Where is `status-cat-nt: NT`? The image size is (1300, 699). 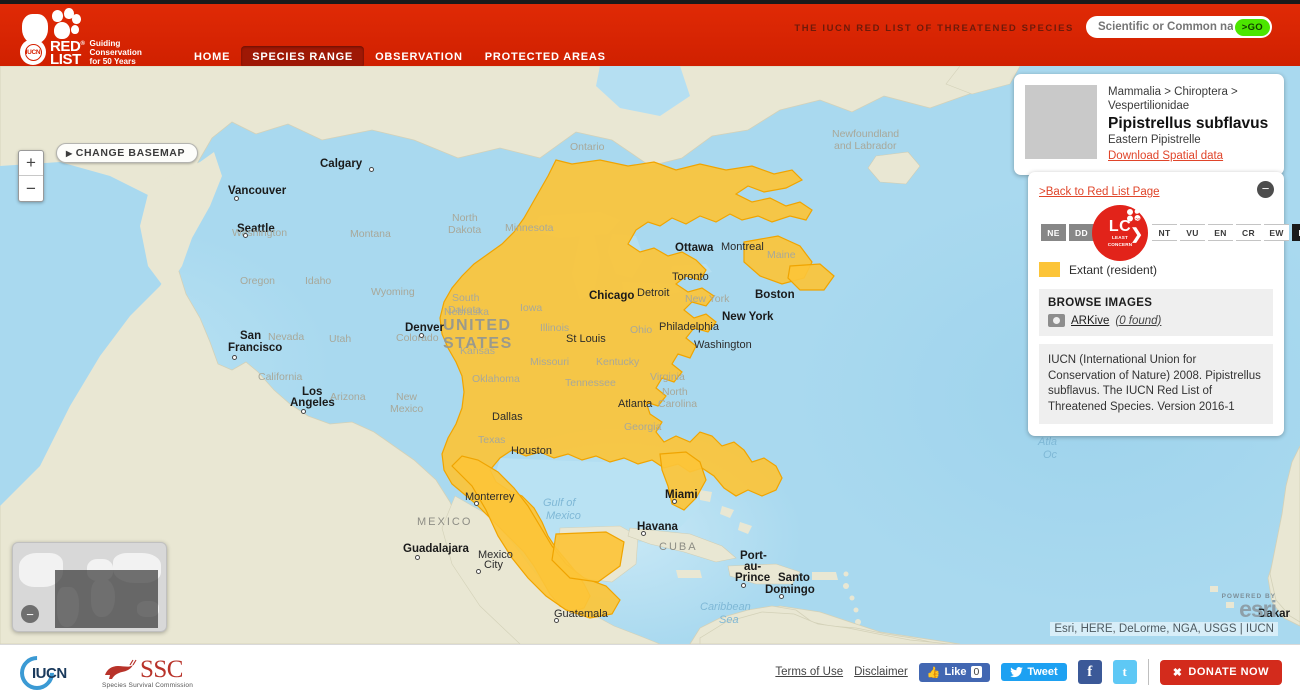 status-cat-nt: NT is located at coordinates (1164, 232).